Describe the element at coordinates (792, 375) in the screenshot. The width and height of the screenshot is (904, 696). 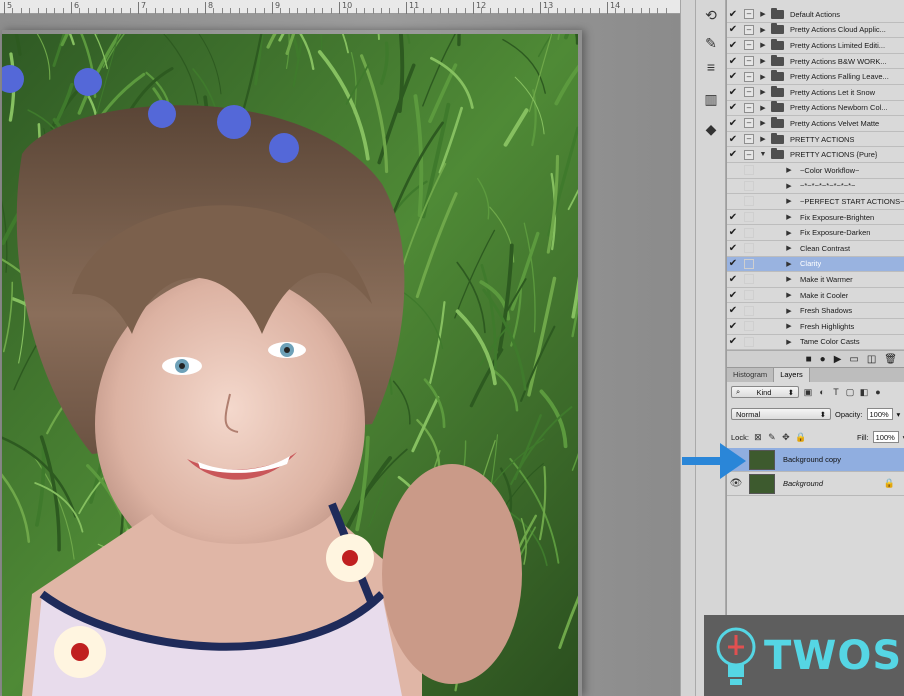
I see `tab-layers: Layers` at that location.